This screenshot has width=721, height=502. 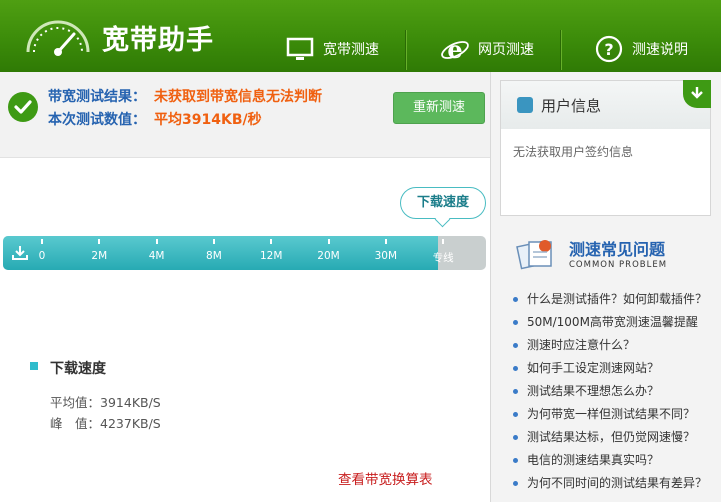 What do you see at coordinates (42, 256) in the screenshot?
I see `gauge-tick-label: 0` at bounding box center [42, 256].